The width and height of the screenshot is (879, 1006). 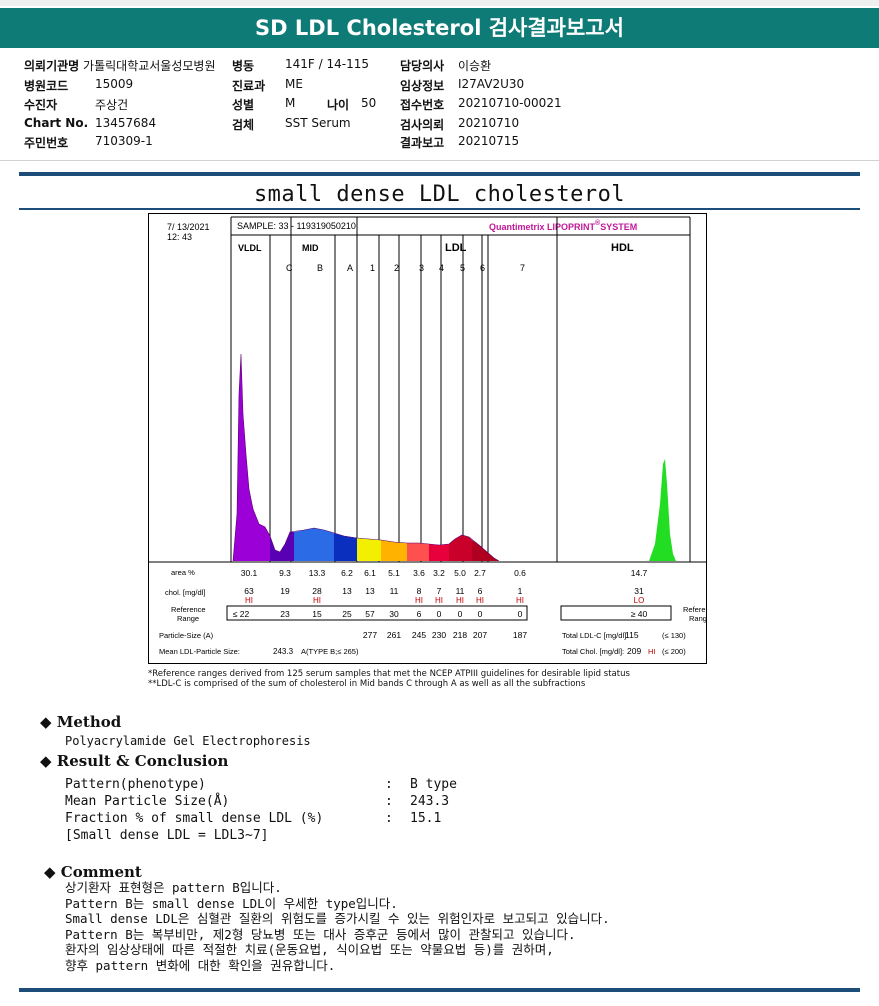 I want to click on electrophoresis-peaks, so click(x=454, y=457).